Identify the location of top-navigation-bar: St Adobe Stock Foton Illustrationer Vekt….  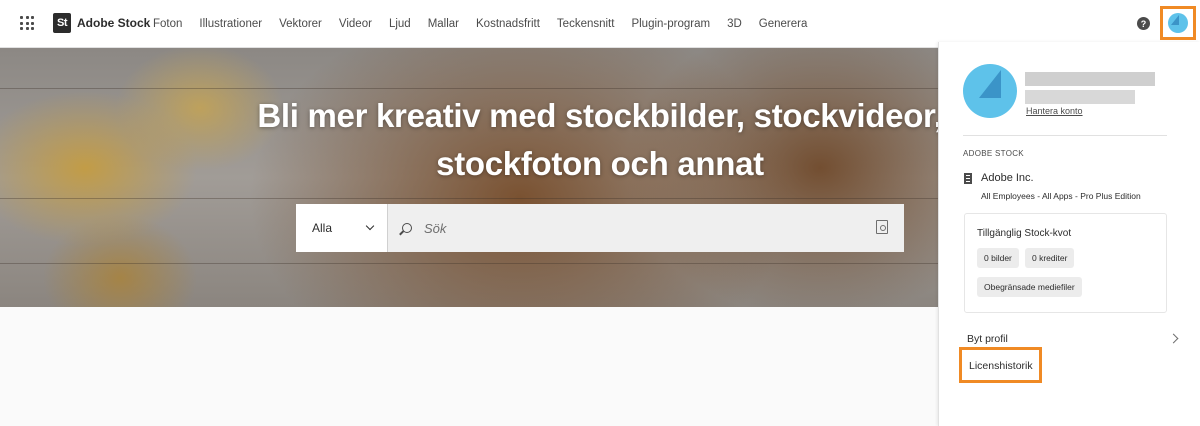
(600, 24).